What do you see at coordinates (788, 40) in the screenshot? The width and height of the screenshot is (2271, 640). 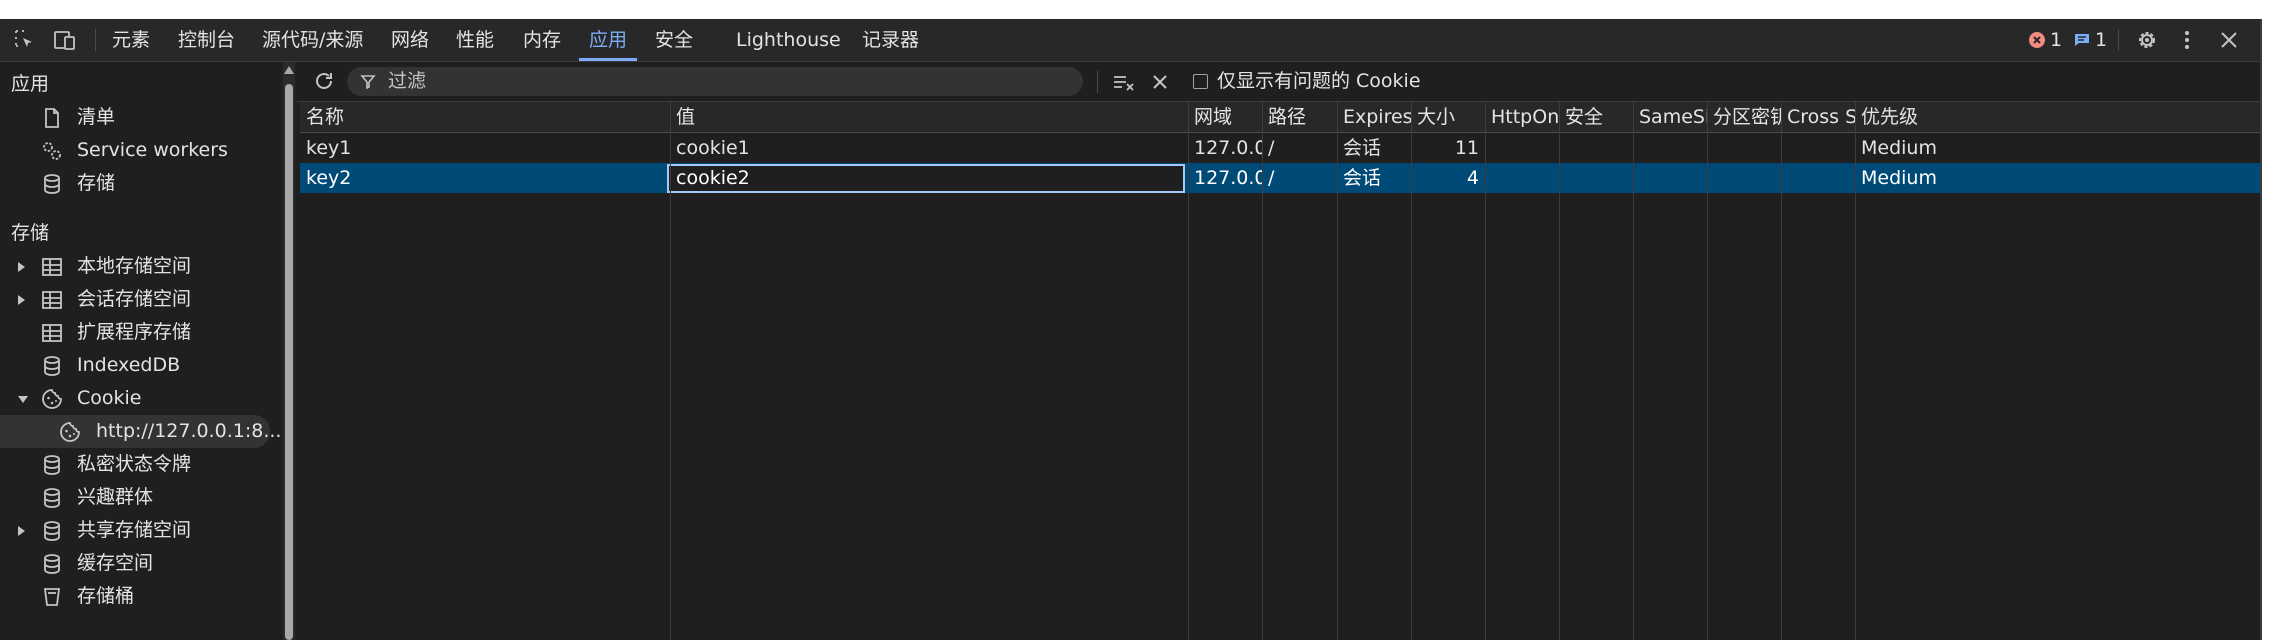 I see `tab-lighthouse: Lighthouse` at bounding box center [788, 40].